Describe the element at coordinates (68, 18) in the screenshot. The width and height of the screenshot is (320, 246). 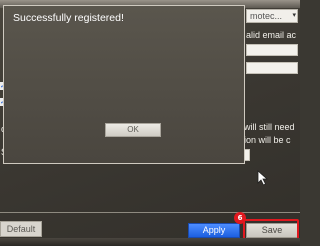
I see `dialog-title: Successfully registered!` at that location.